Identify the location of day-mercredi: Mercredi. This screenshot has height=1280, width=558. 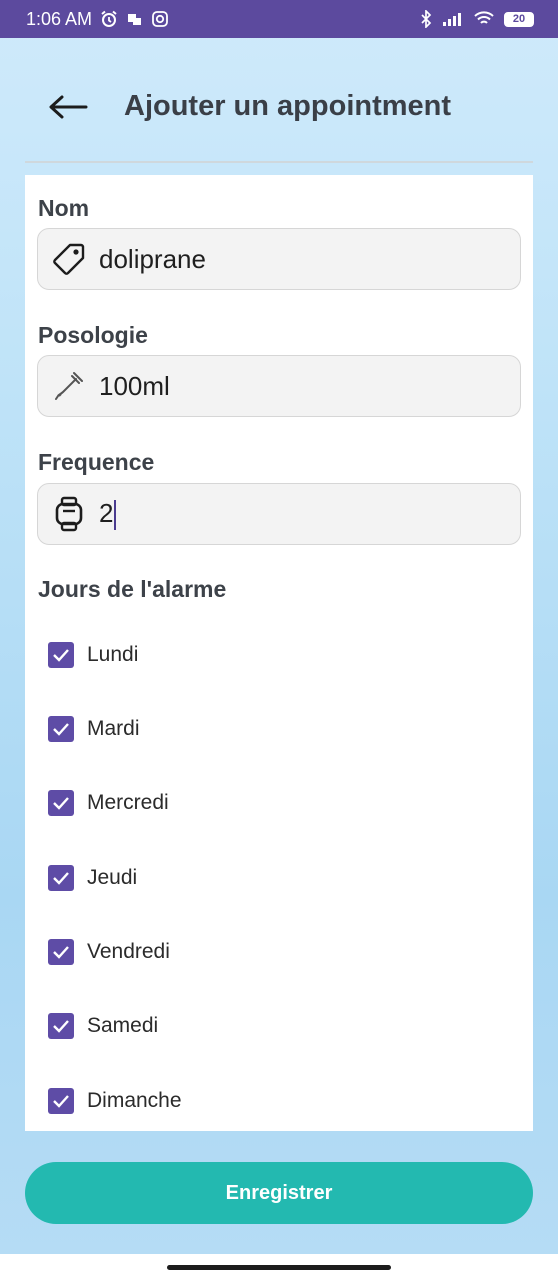
(108, 803).